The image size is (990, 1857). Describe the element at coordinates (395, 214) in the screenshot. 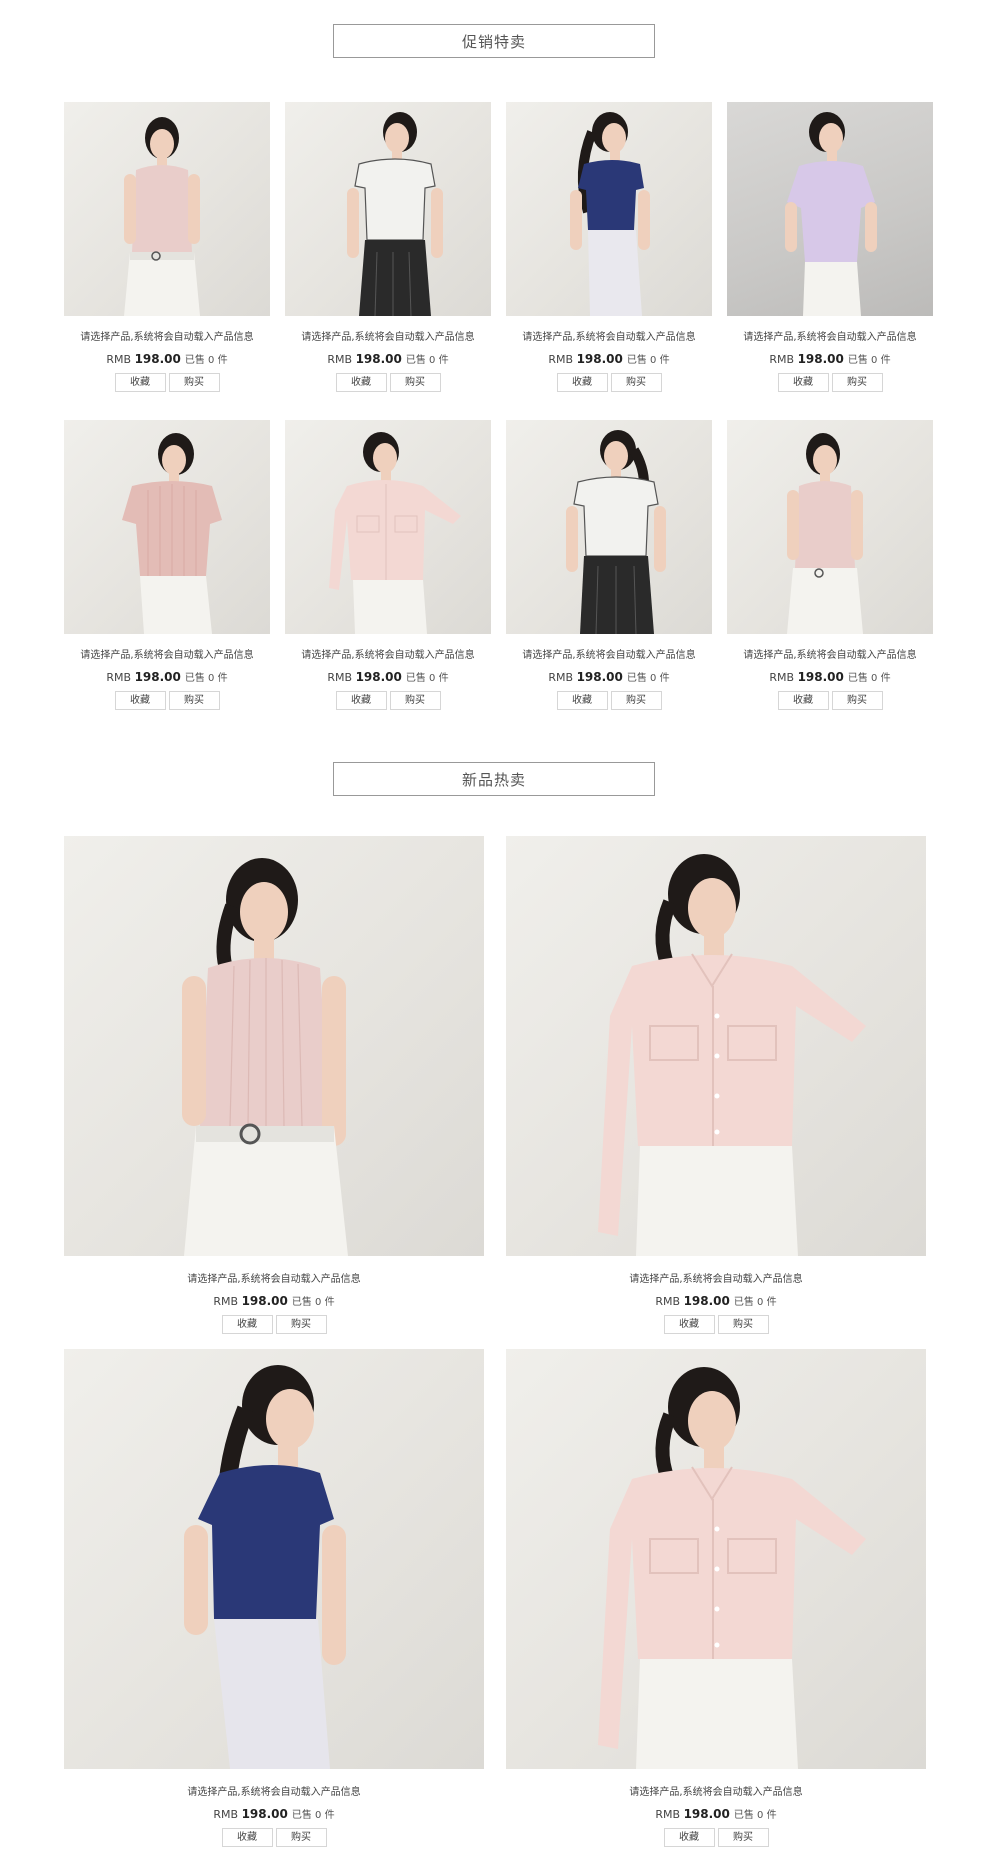

I see `model-photo-white-tee` at that location.